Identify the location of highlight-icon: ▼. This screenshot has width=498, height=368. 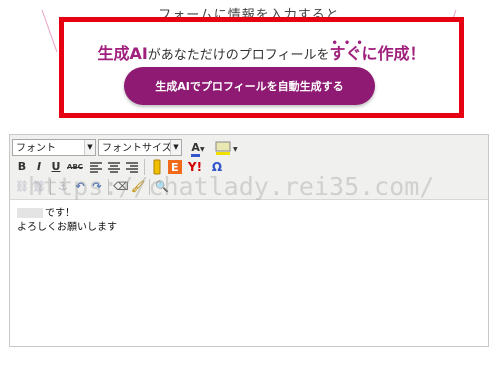
(226, 148).